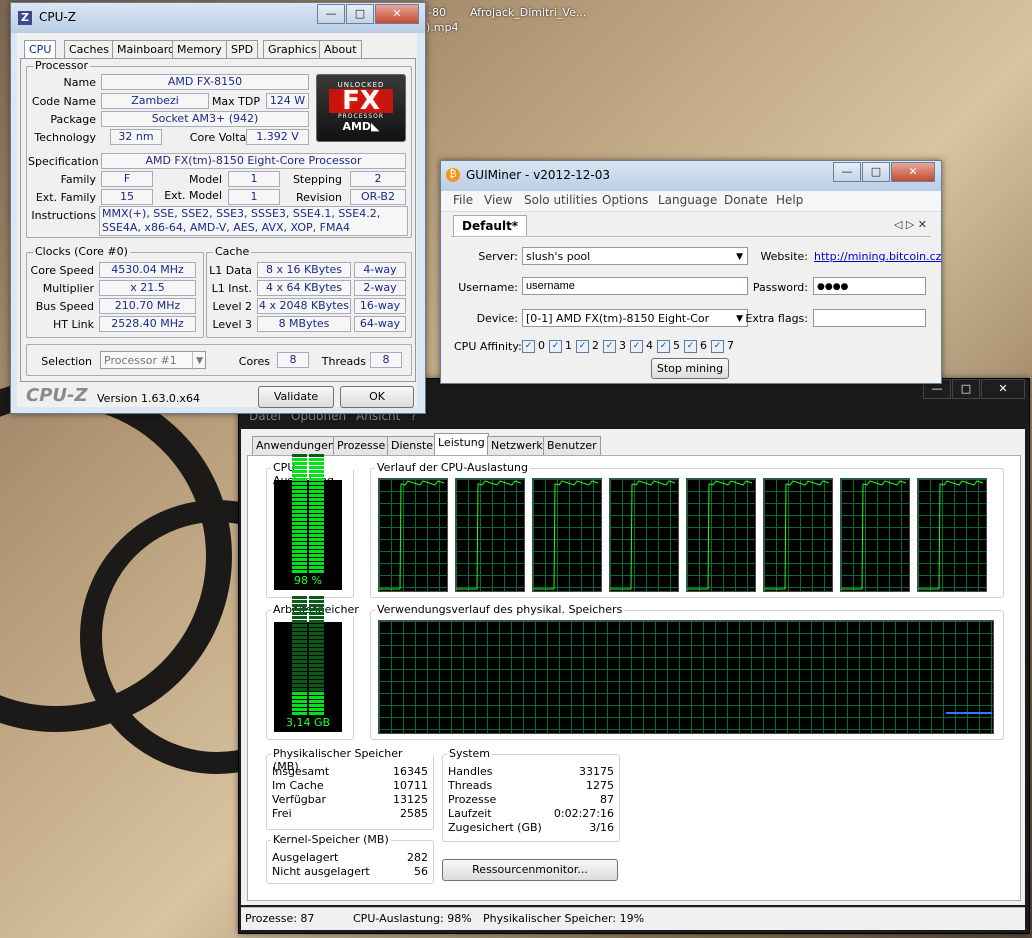 This screenshot has width=1032, height=938. I want to click on ok-button: OK, so click(377, 397).